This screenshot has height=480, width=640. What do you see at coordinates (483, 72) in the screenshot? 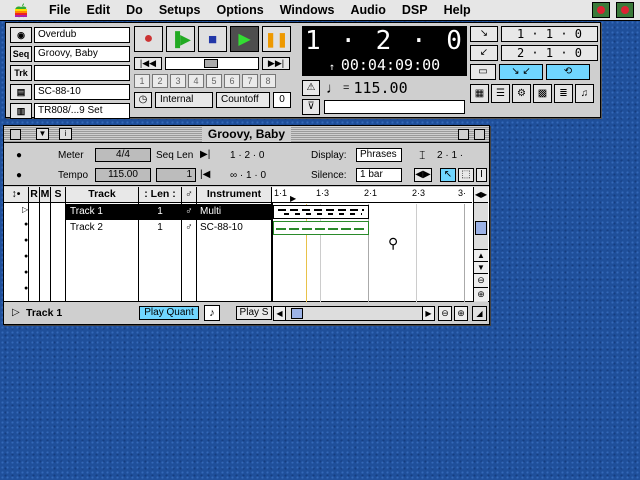
I see `punch-toggle-icon: ▭` at bounding box center [483, 72].